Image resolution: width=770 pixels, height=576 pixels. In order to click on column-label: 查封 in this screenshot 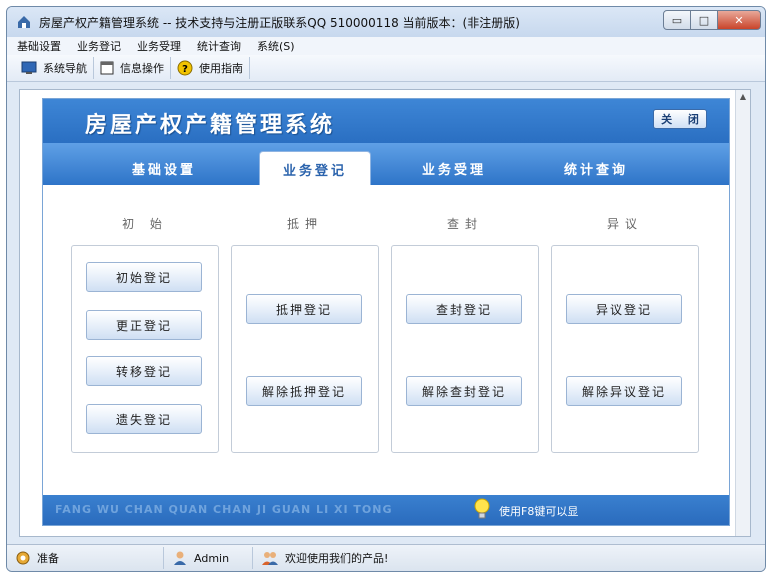, I will do `click(464, 224)`.